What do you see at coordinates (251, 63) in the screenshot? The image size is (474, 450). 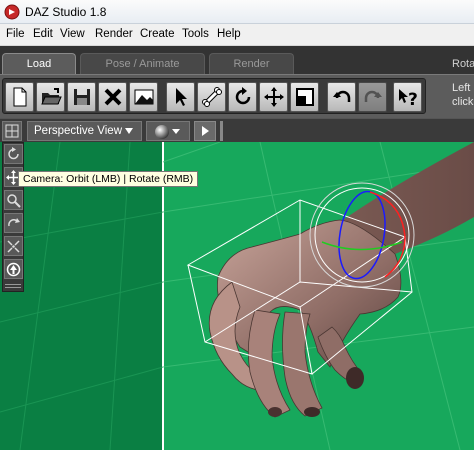 I see `tab-render: Render` at bounding box center [251, 63].